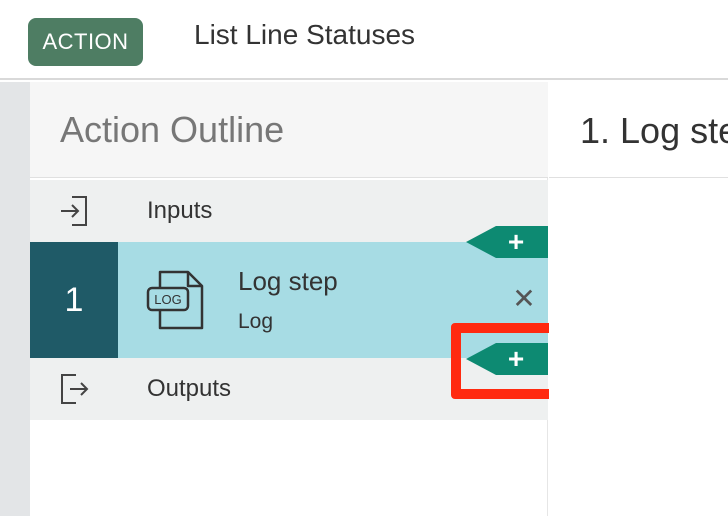  What do you see at coordinates (516, 241) in the screenshot?
I see `plus-icon: +` at bounding box center [516, 241].